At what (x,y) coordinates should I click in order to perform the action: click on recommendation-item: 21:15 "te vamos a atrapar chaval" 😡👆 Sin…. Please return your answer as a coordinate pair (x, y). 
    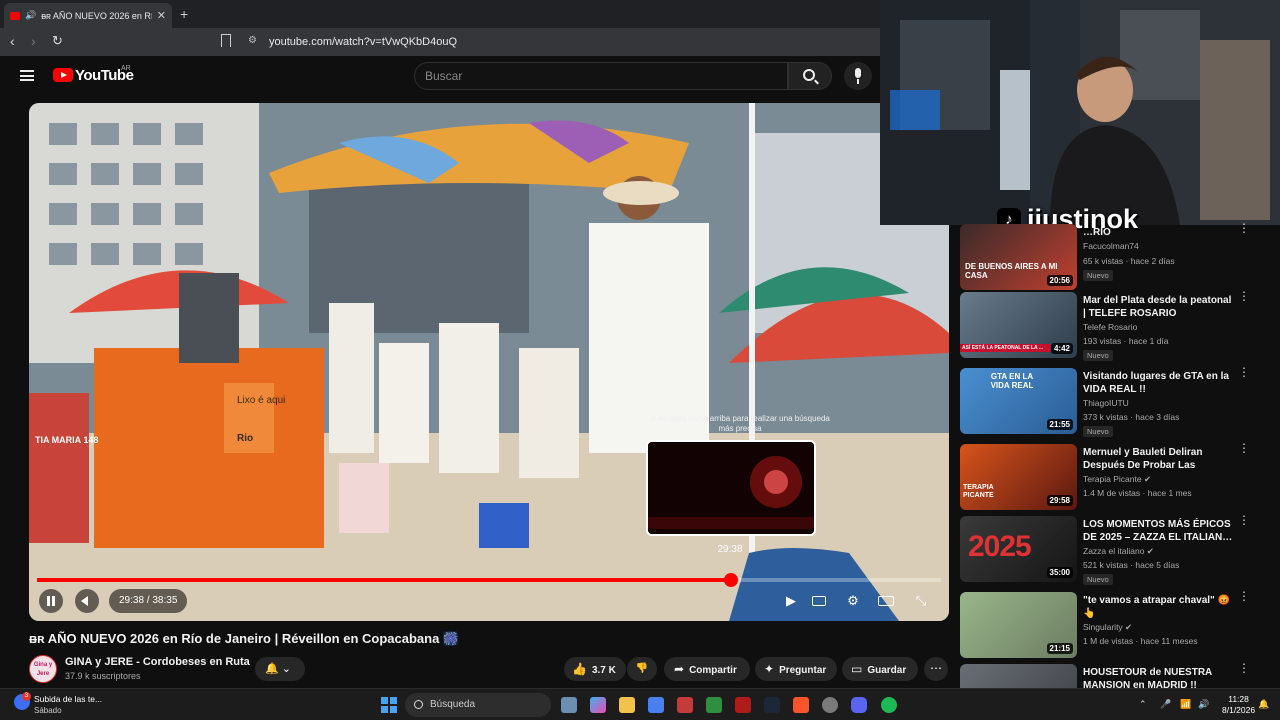
    Looking at the image, I should click on (1120, 625).